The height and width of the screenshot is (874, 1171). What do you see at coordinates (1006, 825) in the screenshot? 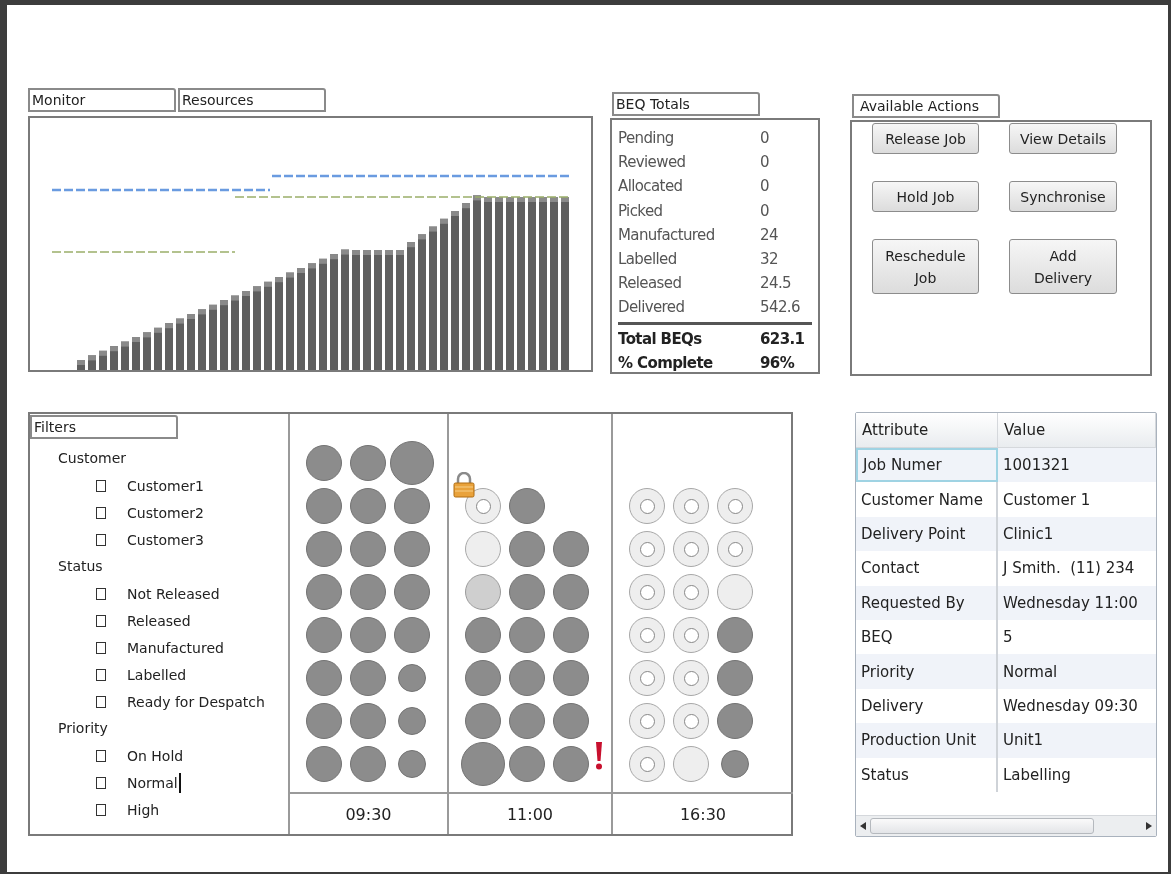
I see `horizontal-scrollbar` at bounding box center [1006, 825].